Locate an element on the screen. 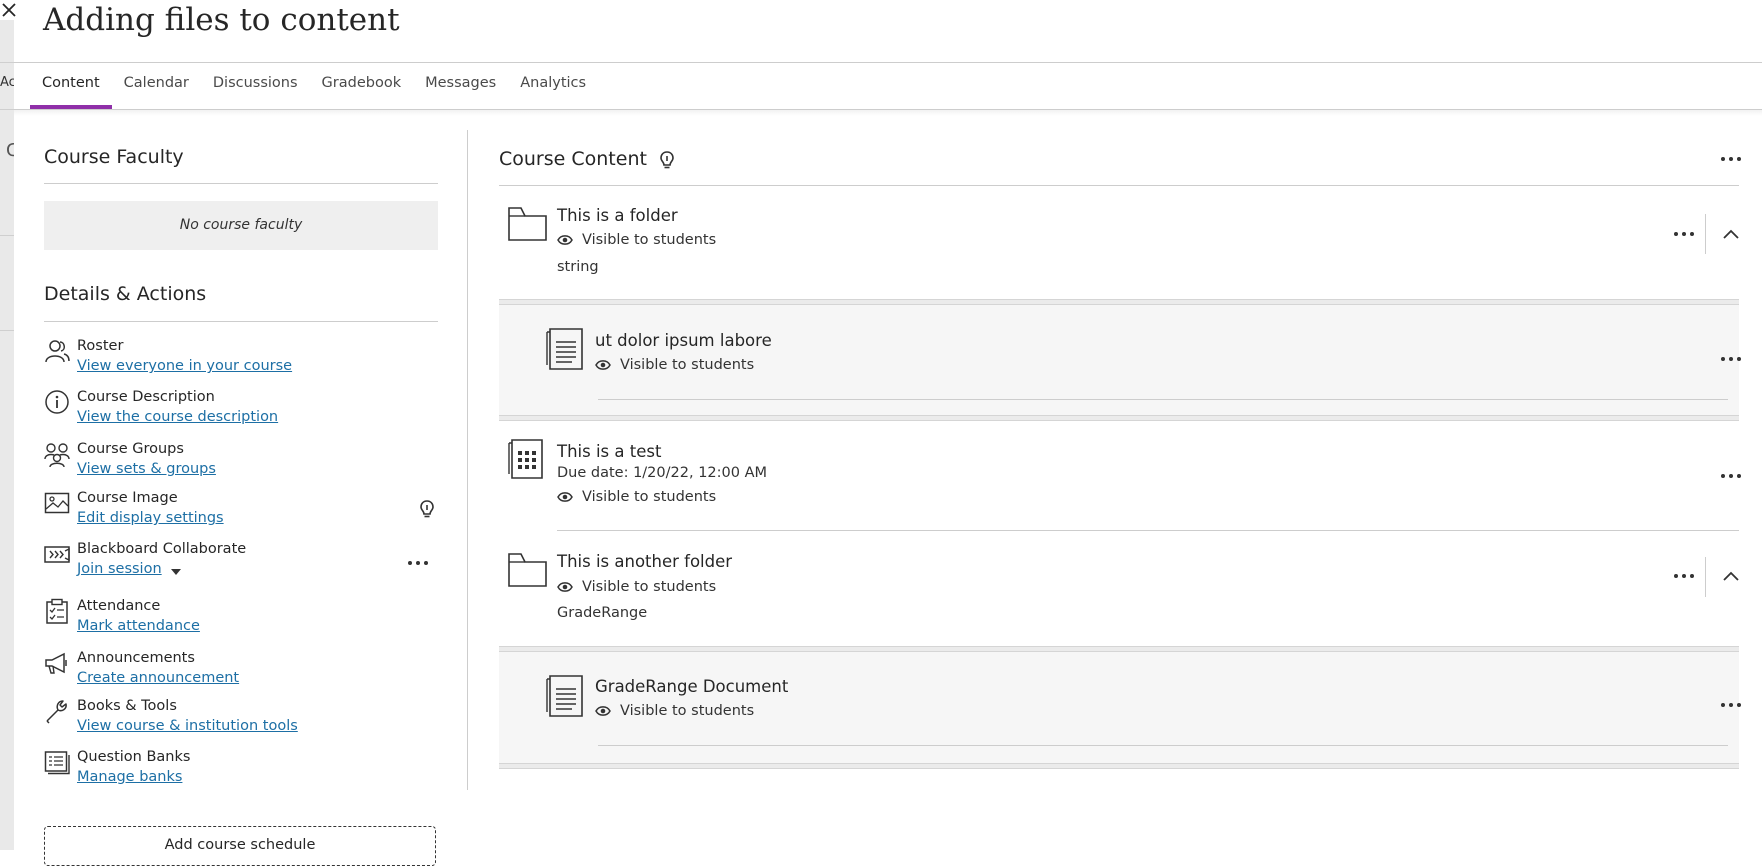 Image resolution: width=1762 pixels, height=866 pixels. test-more-button is located at coordinates (1731, 476).